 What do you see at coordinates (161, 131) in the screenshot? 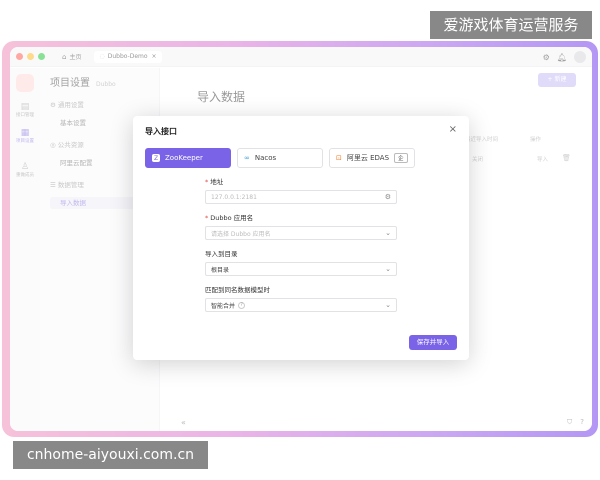
I see `dialog-title: 导入接口` at bounding box center [161, 131].